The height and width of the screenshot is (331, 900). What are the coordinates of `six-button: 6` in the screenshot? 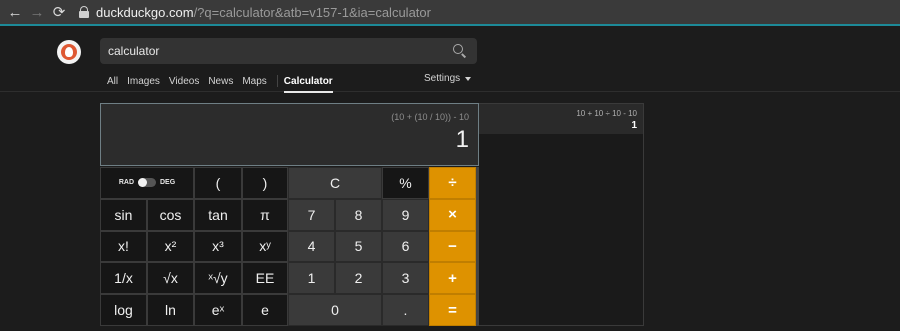 It's located at (405, 246).